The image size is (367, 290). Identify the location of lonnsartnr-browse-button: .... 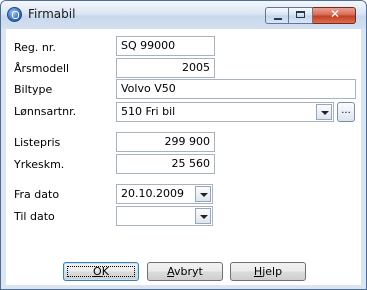
(346, 112).